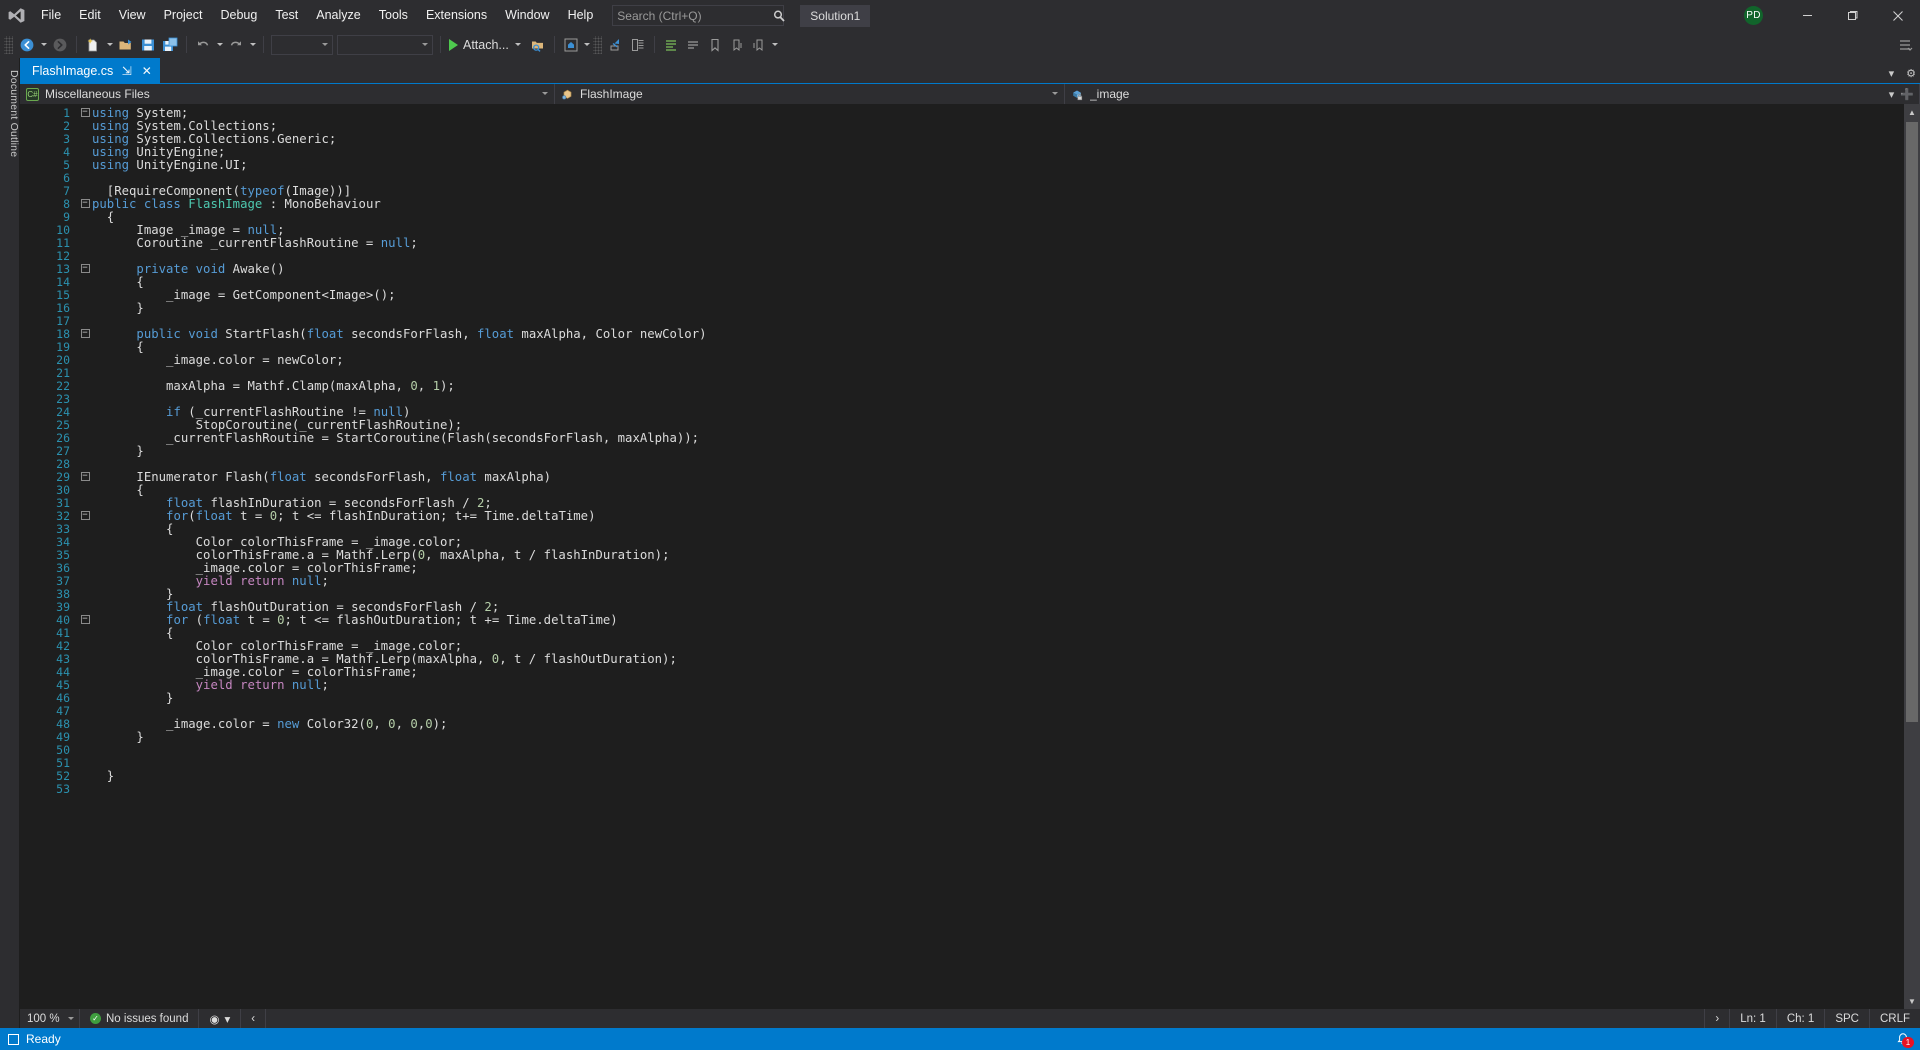 Image resolution: width=1920 pixels, height=1050 pixels. What do you see at coordinates (1892, 94) in the screenshot?
I see `navbar-collapse-icon: ▾` at bounding box center [1892, 94].